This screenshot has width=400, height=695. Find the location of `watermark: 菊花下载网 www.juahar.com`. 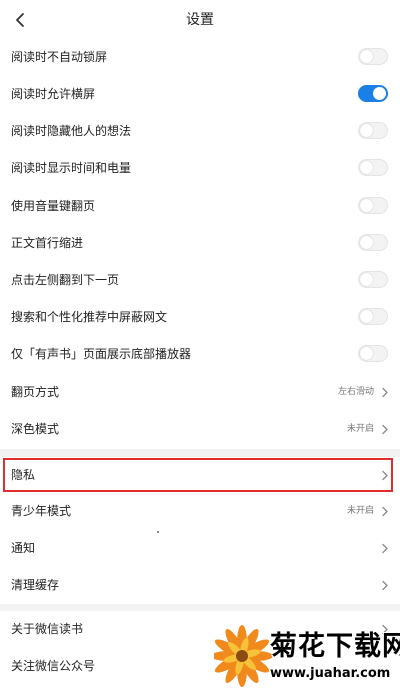

watermark: 菊花下载网 www.juahar.com is located at coordinates (306, 656).